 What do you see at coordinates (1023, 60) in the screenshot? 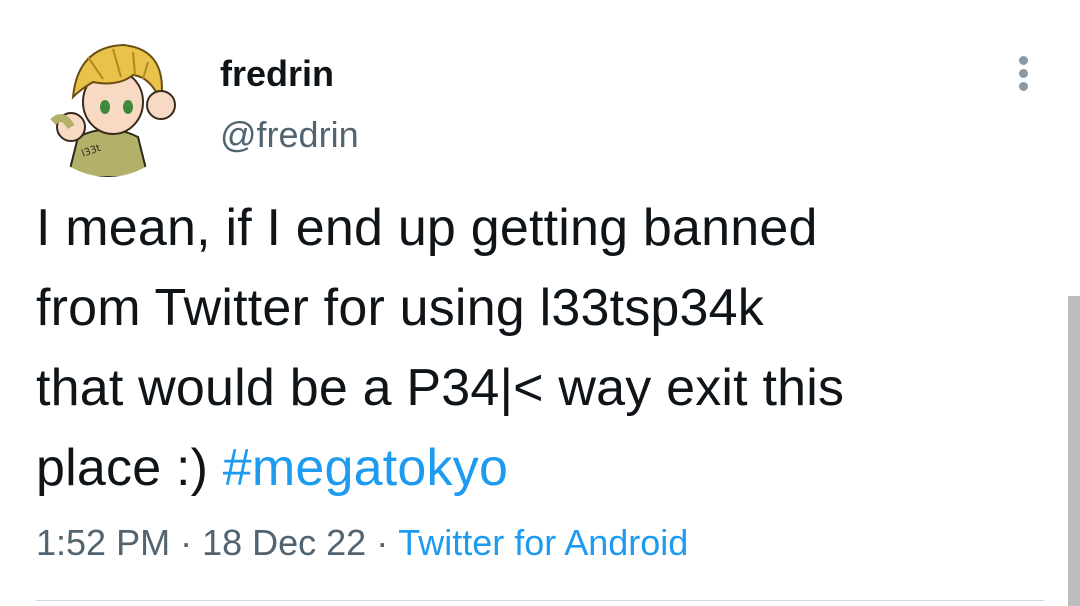
I see `more-vertical-icon` at bounding box center [1023, 60].